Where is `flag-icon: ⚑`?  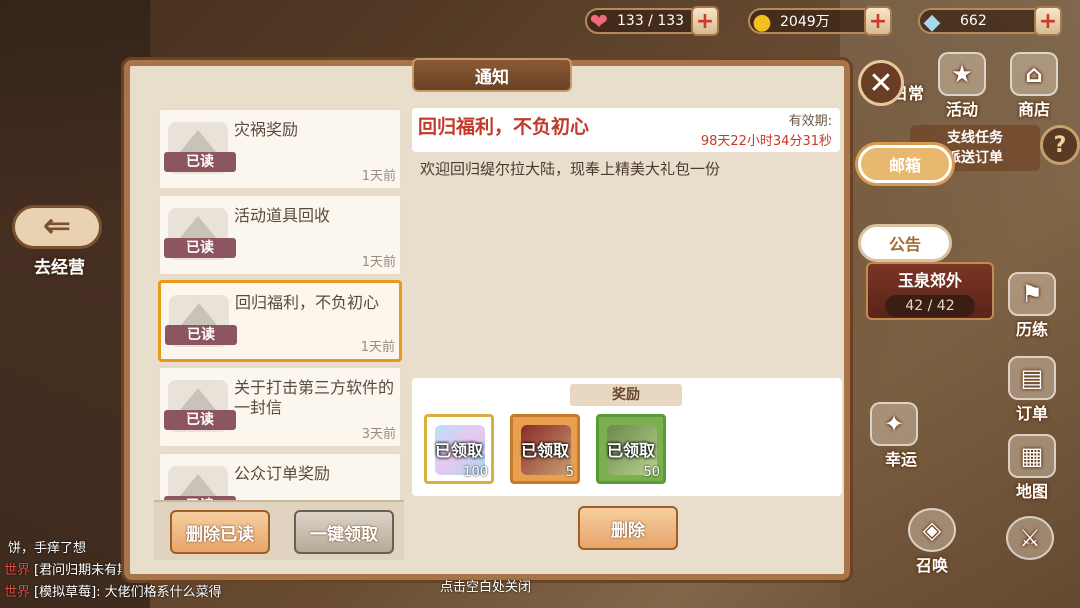 flag-icon: ⚑ is located at coordinates (1032, 294).